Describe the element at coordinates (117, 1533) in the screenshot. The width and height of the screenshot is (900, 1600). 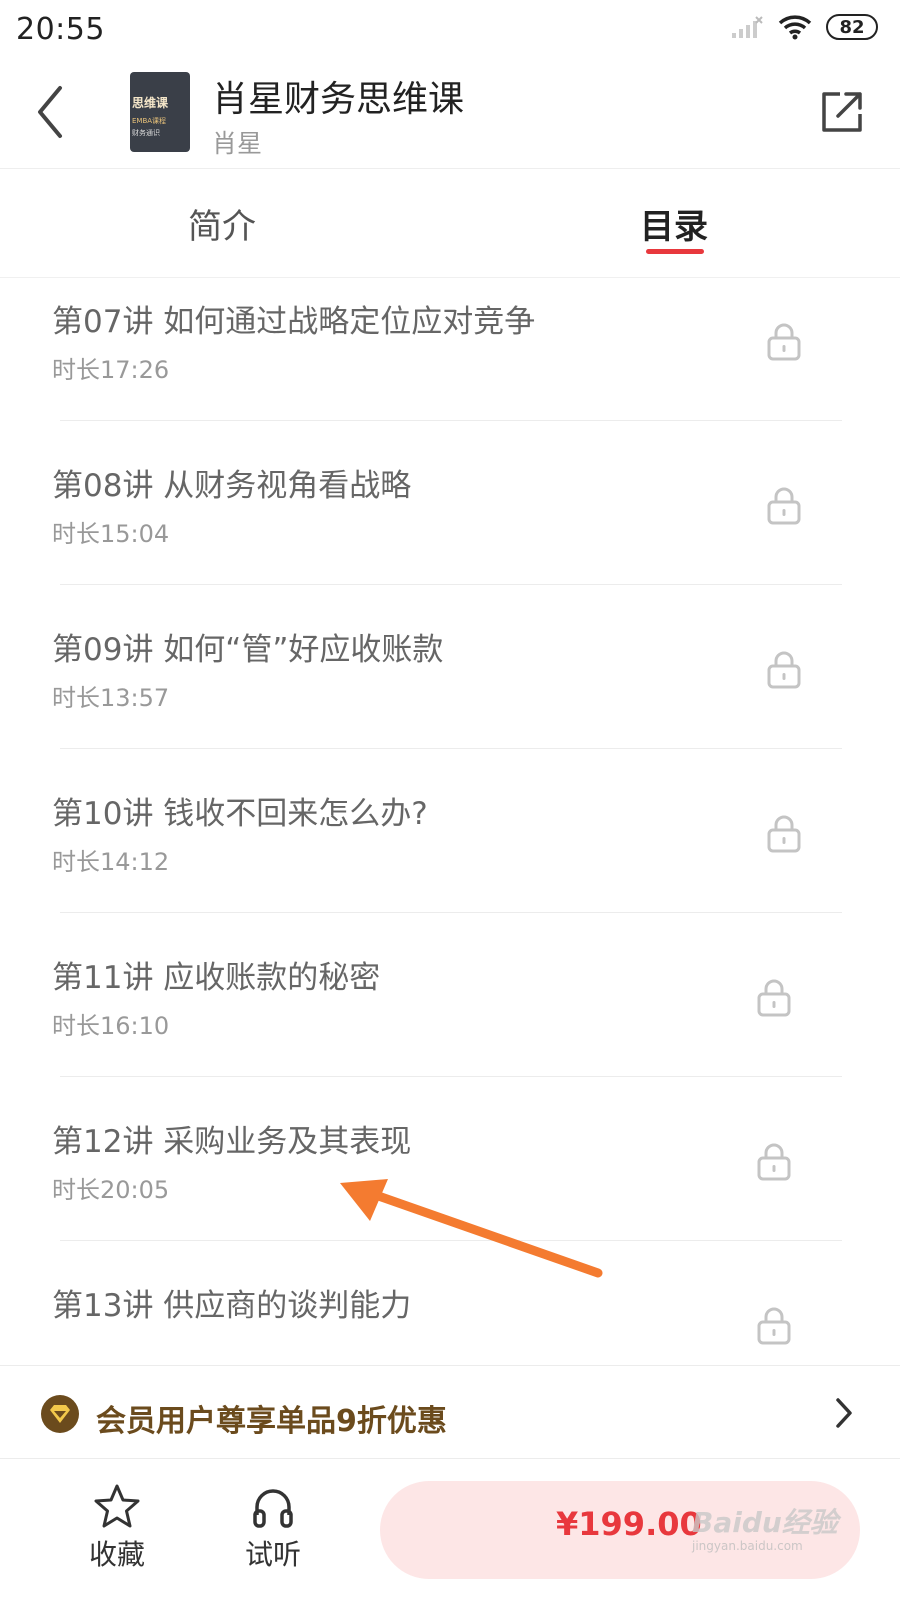
I see `favorite-button: 收藏` at that location.